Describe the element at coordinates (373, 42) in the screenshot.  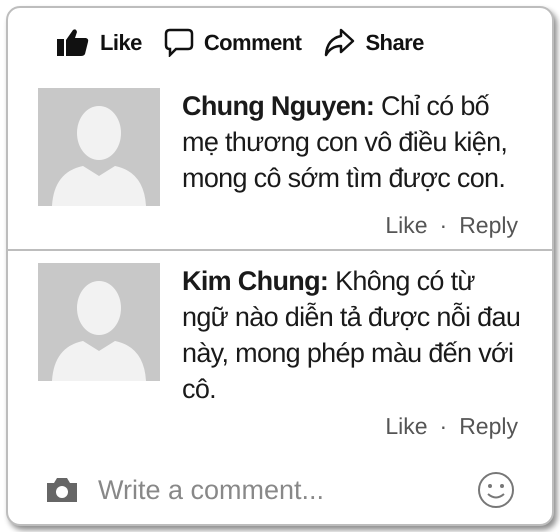
I see `share-button: Share` at that location.